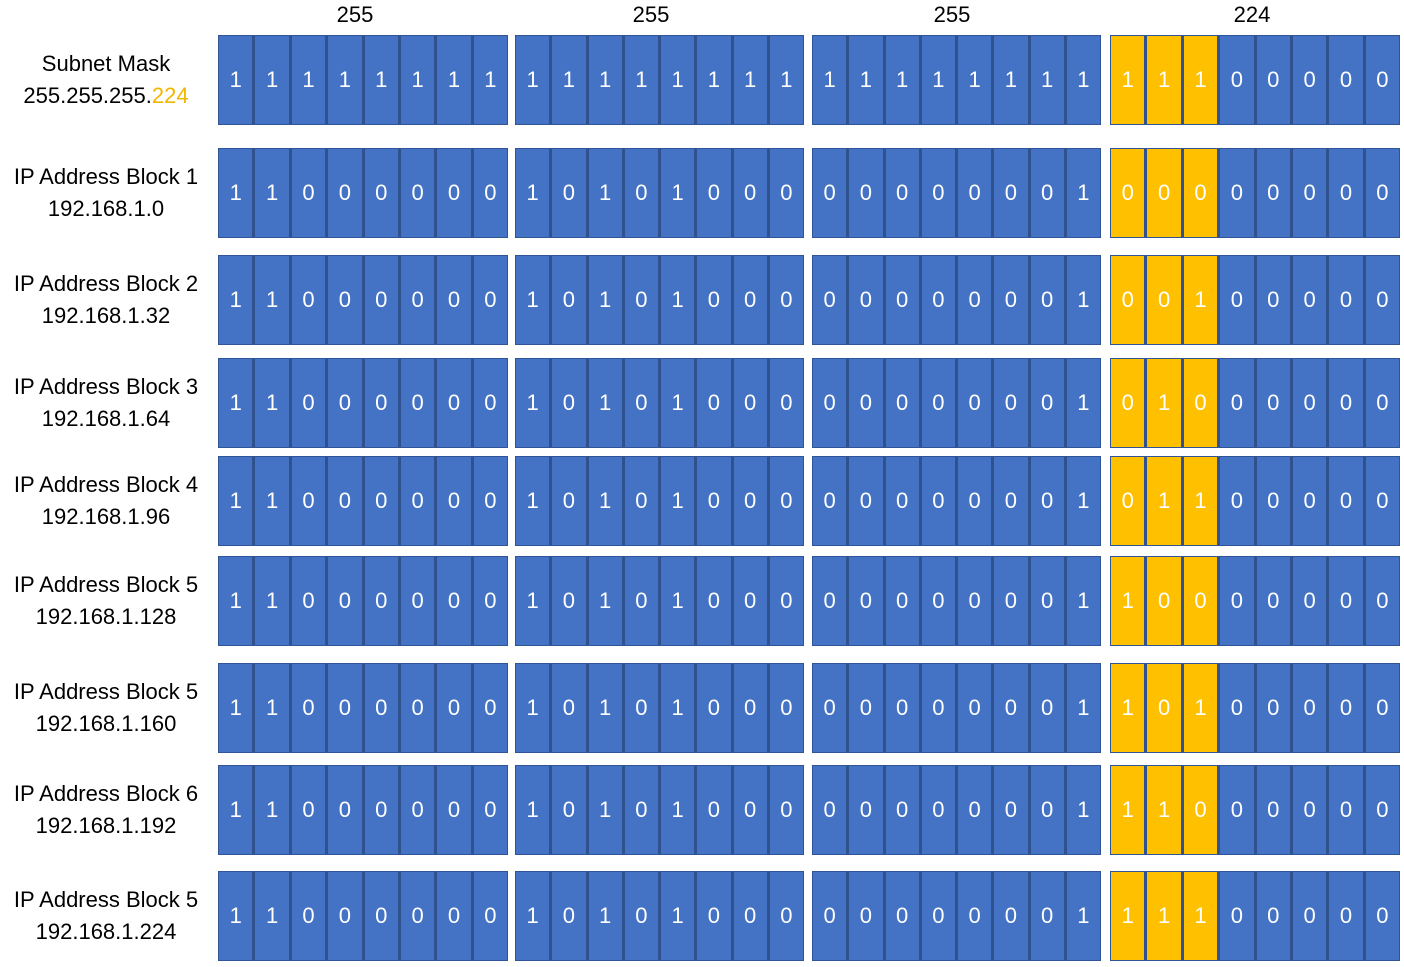 This screenshot has height=967, width=1404. Describe the element at coordinates (106, 386) in the screenshot. I see `row-title: IP Address Block 3` at that location.